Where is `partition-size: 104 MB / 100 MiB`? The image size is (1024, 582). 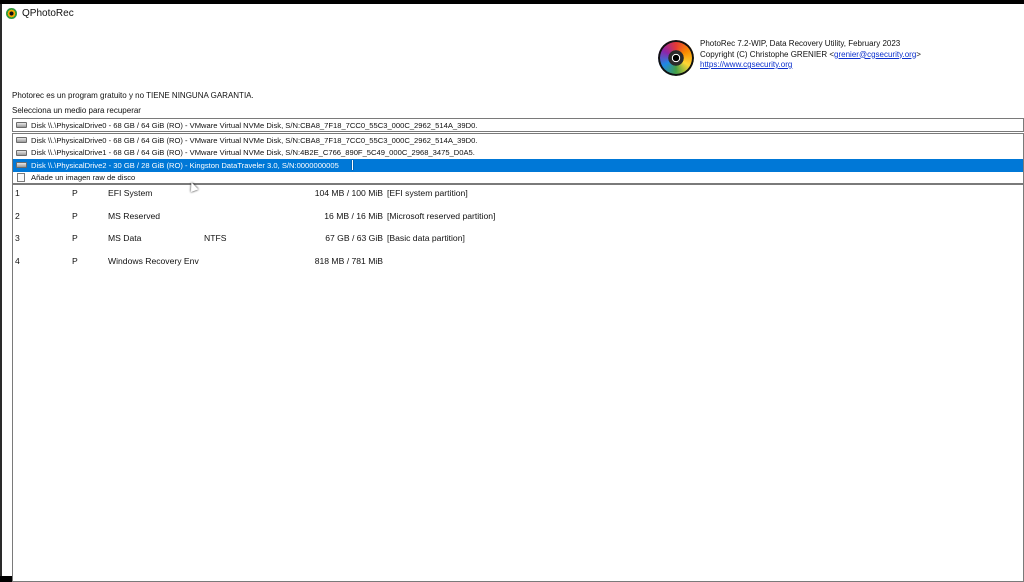 partition-size: 104 MB / 100 MiB is located at coordinates (348, 193).